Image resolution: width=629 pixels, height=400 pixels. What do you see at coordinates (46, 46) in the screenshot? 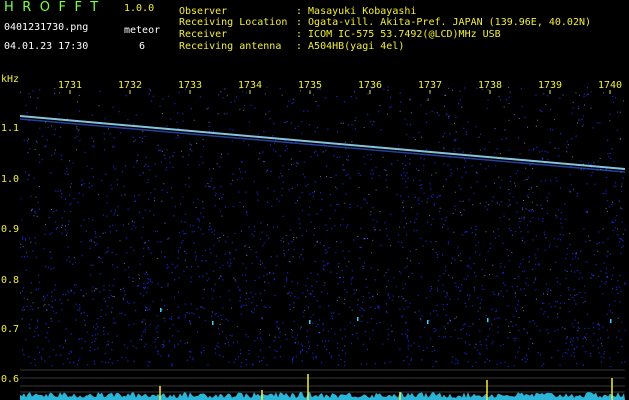
I see `date-time: 04.01.23 17:30` at bounding box center [46, 46].